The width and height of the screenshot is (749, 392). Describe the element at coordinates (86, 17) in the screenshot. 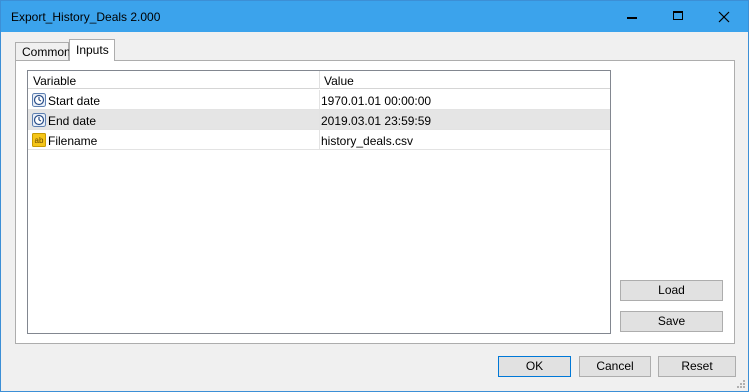

I see `window-title: Export_History_Deals 2.000` at that location.